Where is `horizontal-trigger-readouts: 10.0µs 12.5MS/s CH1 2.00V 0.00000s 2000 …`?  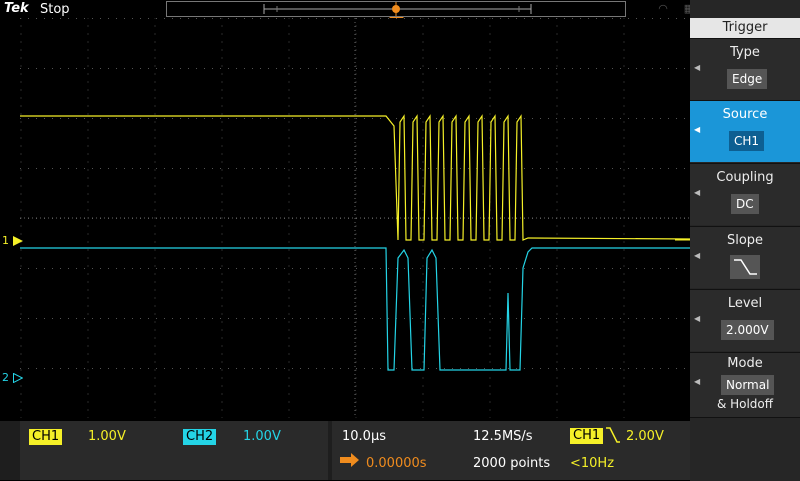
horizontal-trigger-readouts: 10.0µs 12.5MS/s CH1 2.00V 0.00000s 2000 … is located at coordinates (511, 450).